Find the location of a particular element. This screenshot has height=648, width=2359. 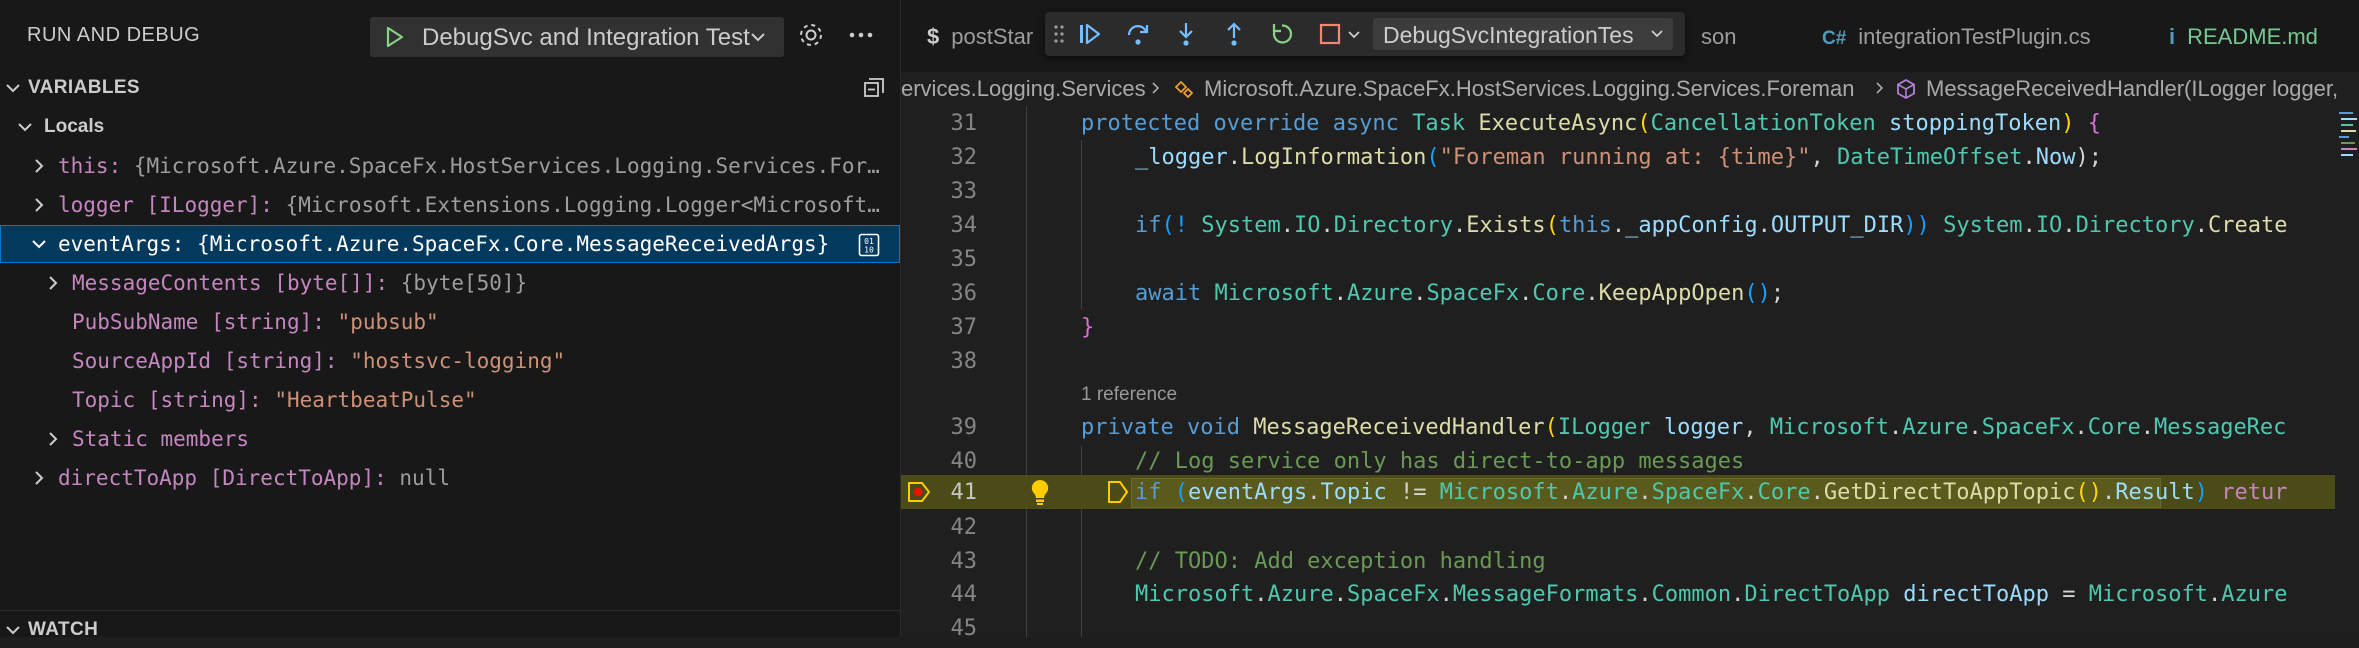

debug-config-dropdown: DebugSvc and Integration Test is located at coordinates (577, 37).